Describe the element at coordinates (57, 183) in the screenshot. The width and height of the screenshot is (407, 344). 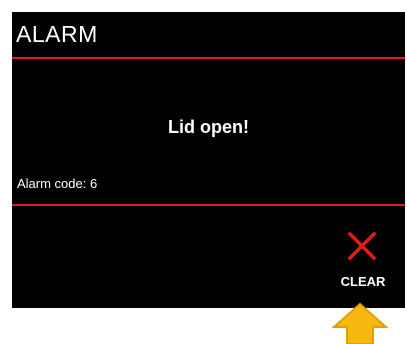
I see `alarm-code-text: Alarm code: 6` at that location.